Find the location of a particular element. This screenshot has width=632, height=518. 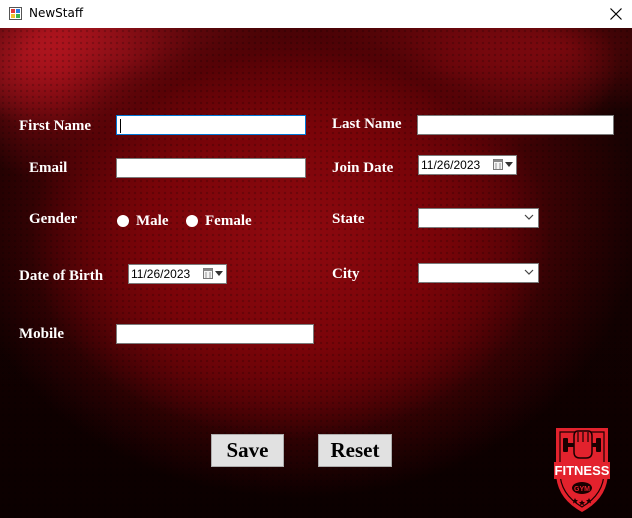

first-name-label: First Name is located at coordinates (55, 126).